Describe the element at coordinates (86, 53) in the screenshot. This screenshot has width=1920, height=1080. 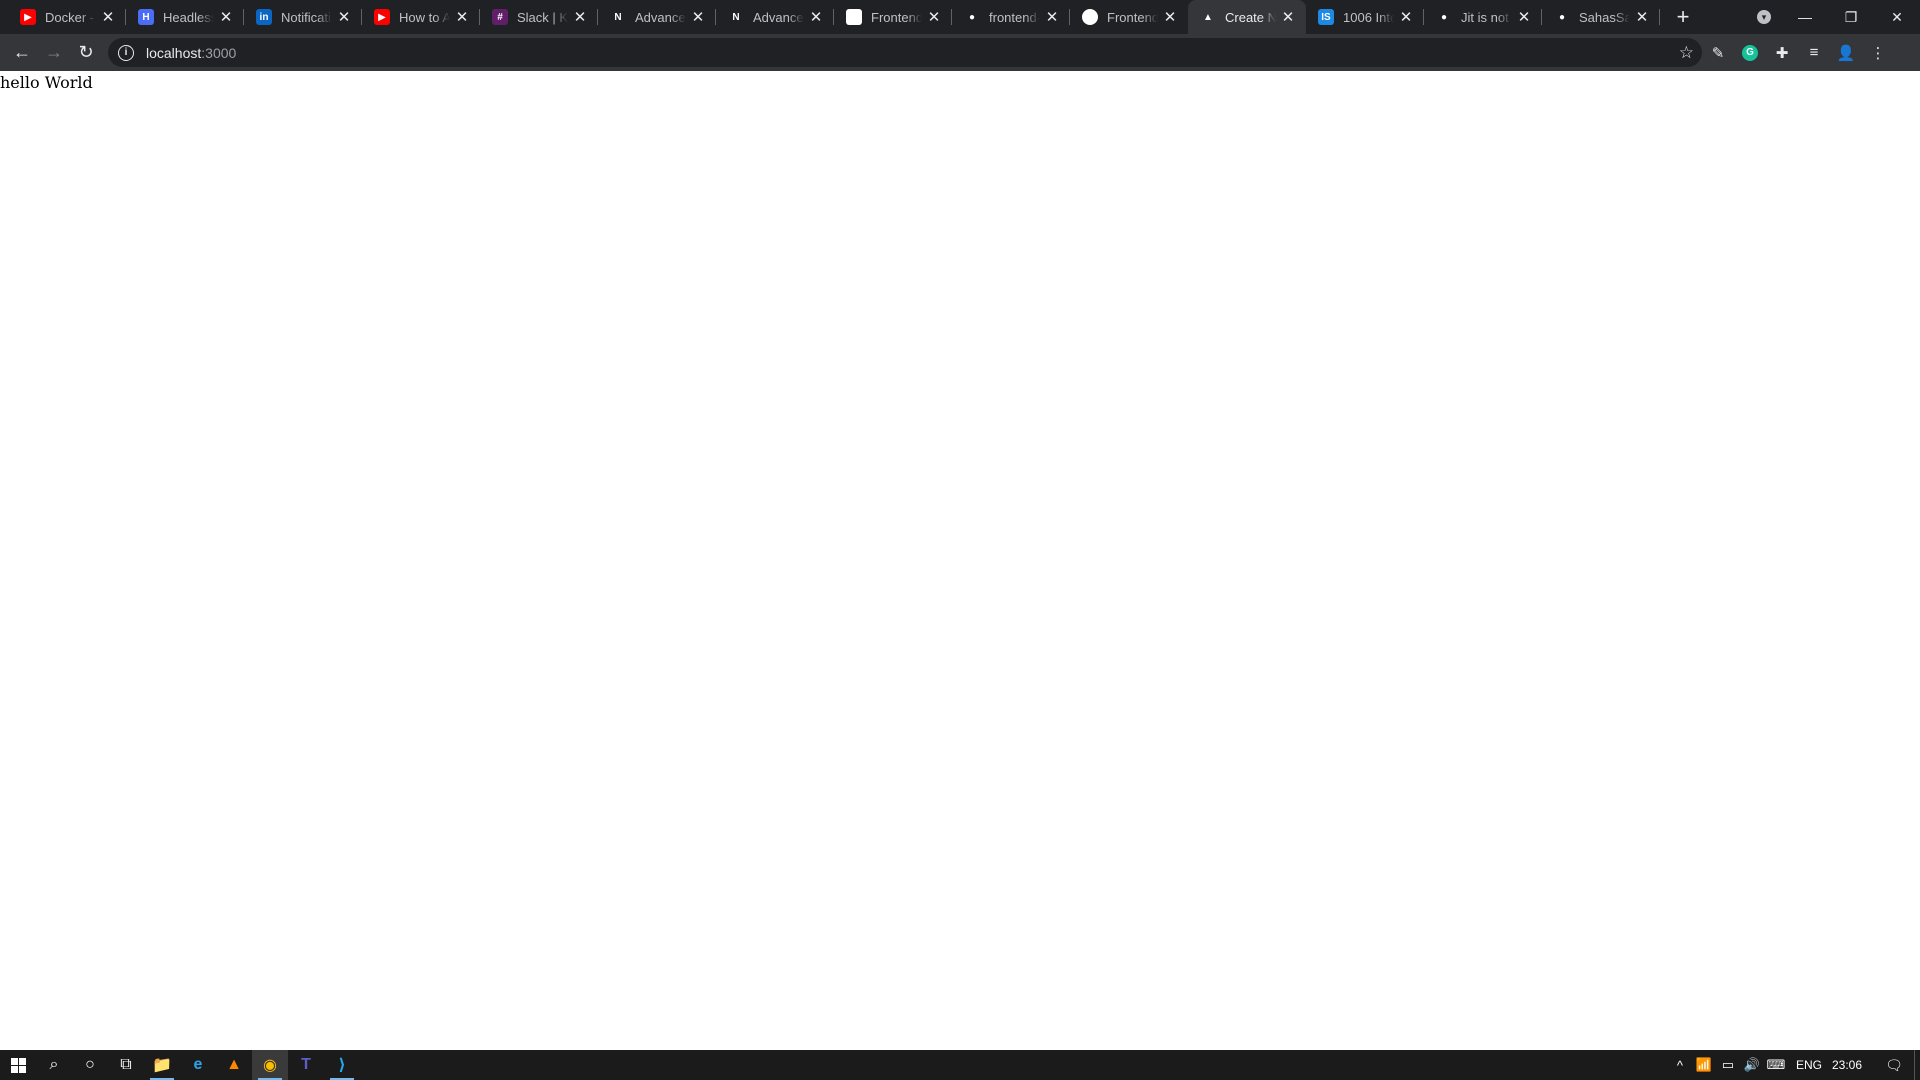
I see `reload-button: ↻` at that location.